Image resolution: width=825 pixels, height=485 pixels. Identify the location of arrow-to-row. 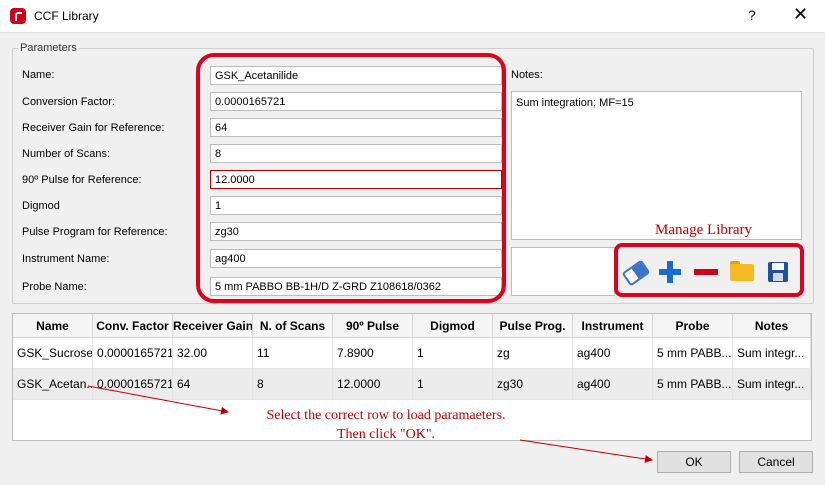
(158, 400).